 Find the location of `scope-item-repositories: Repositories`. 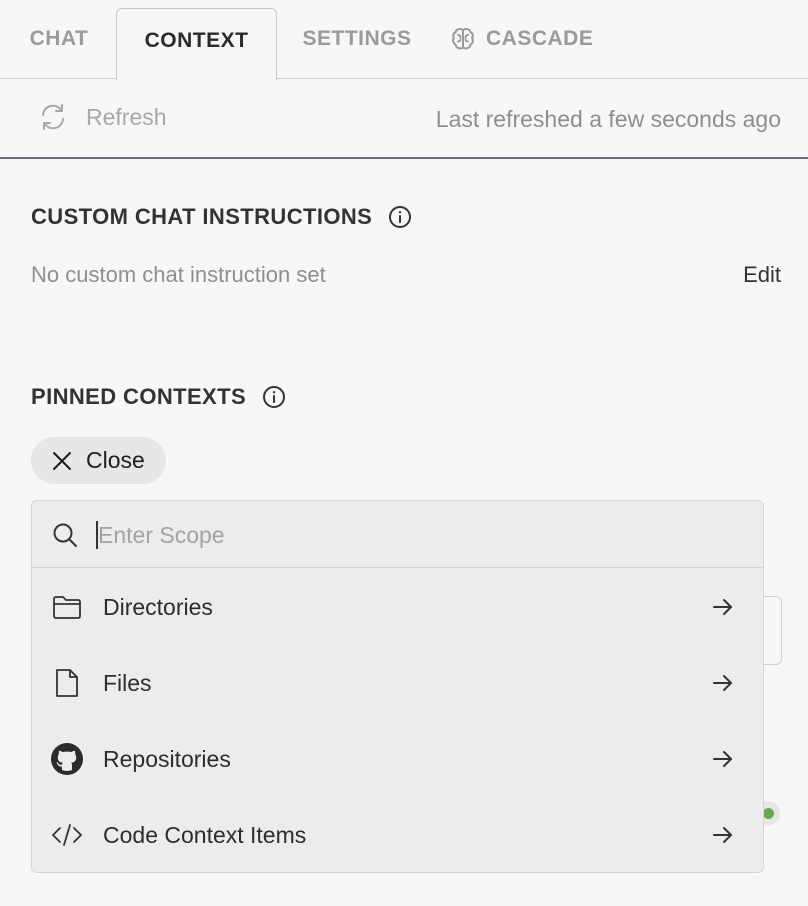

scope-item-repositories: Repositories is located at coordinates (397, 759).